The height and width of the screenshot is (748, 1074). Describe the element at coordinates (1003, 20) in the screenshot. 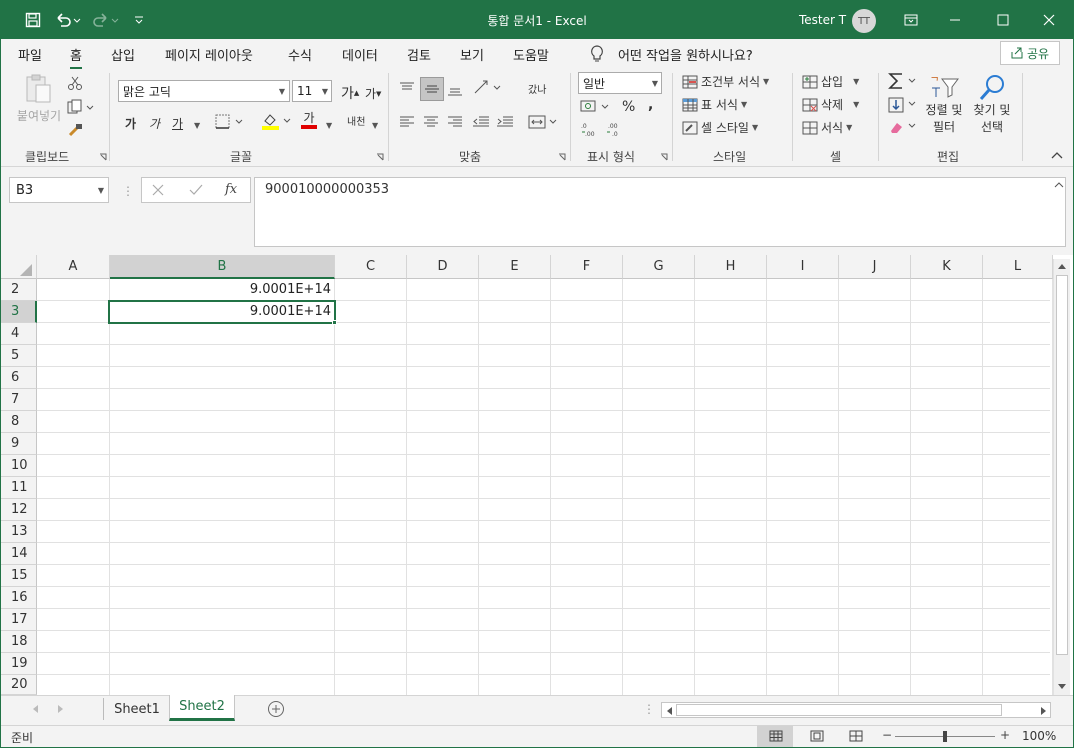

I see `maximize-icon` at that location.